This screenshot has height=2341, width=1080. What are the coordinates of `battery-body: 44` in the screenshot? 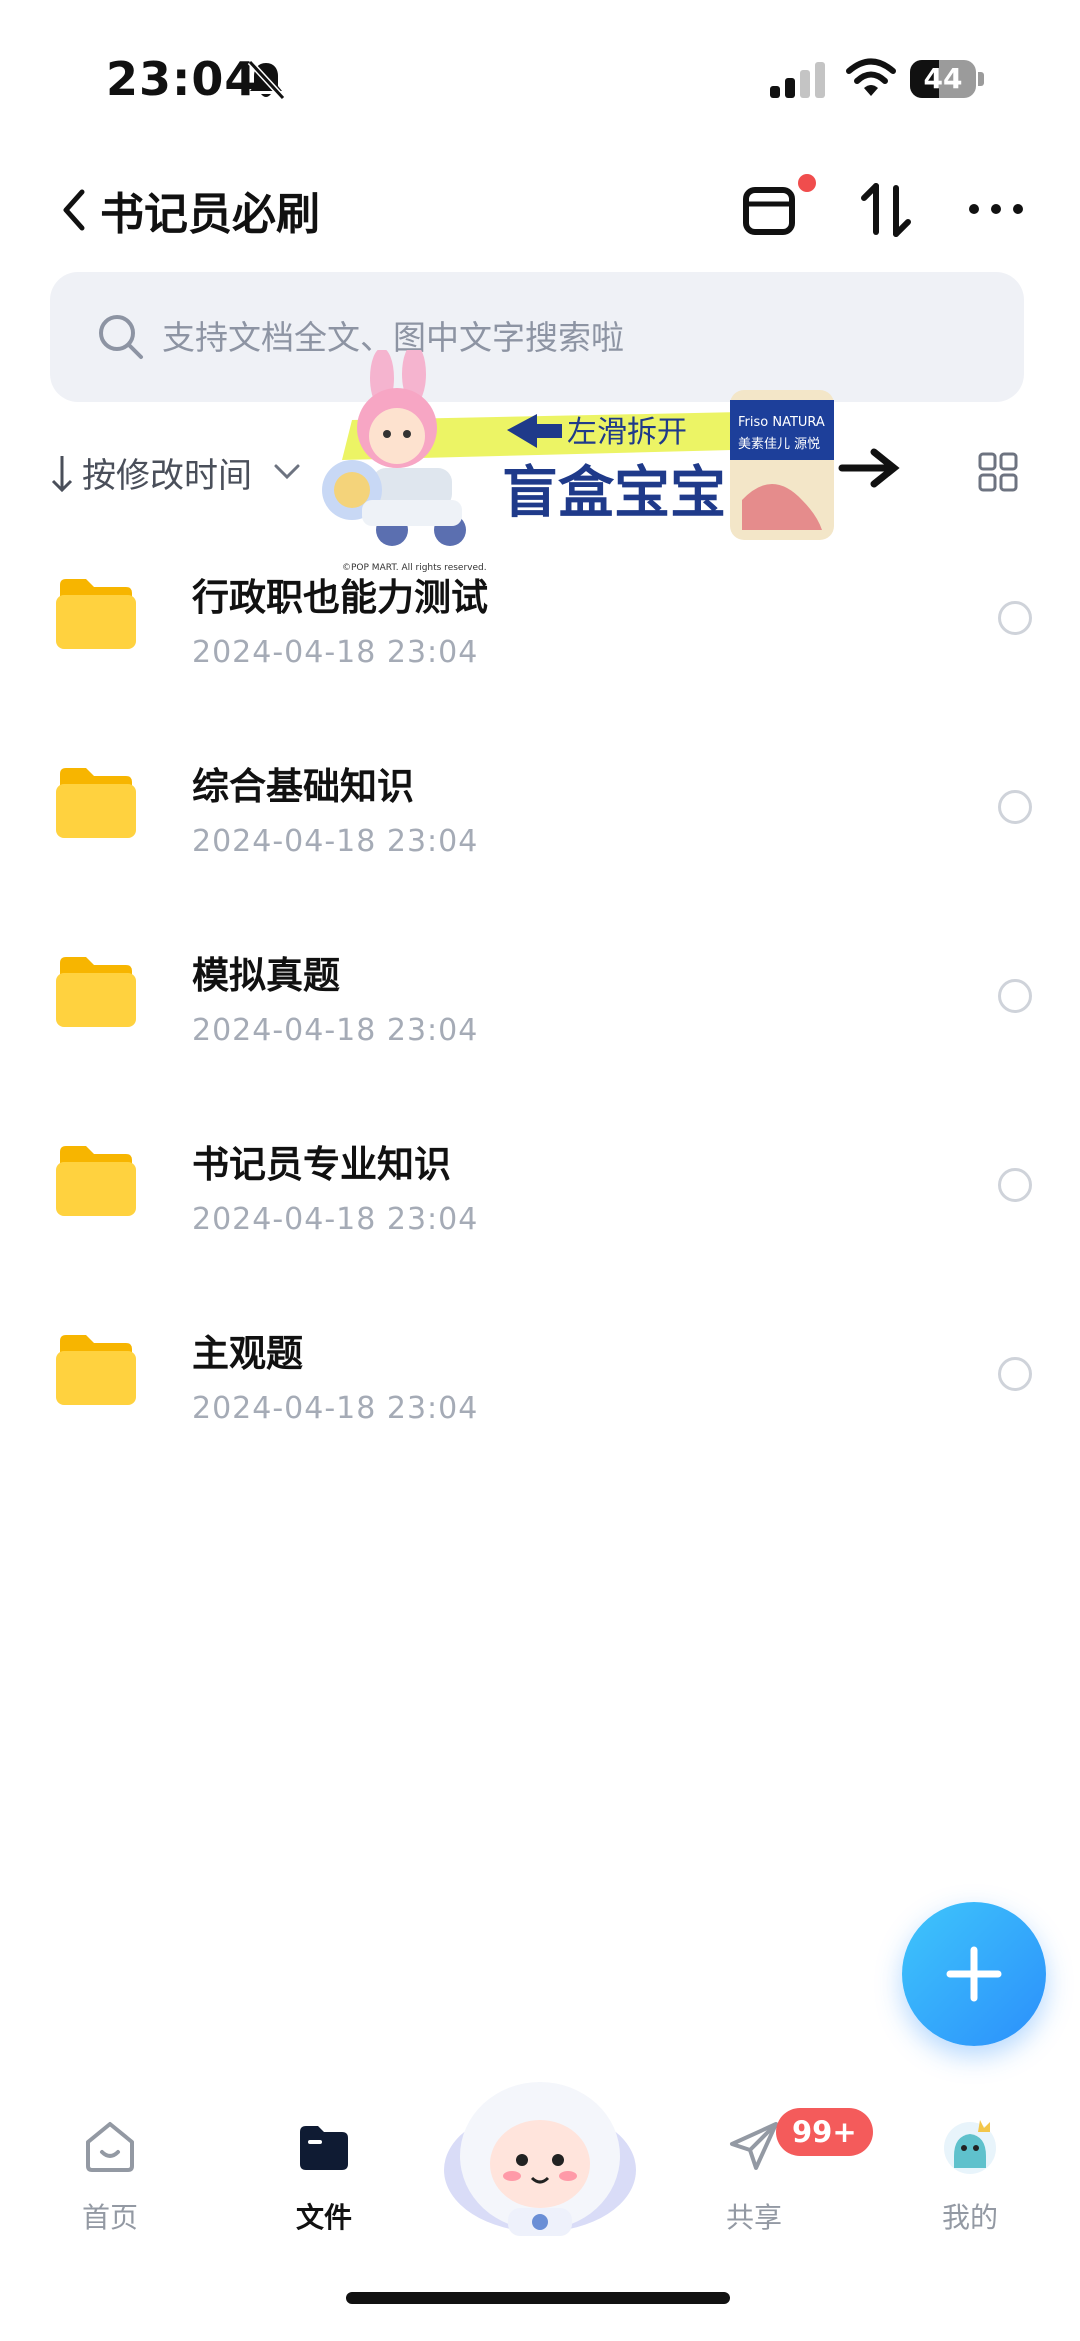 It's located at (943, 79).